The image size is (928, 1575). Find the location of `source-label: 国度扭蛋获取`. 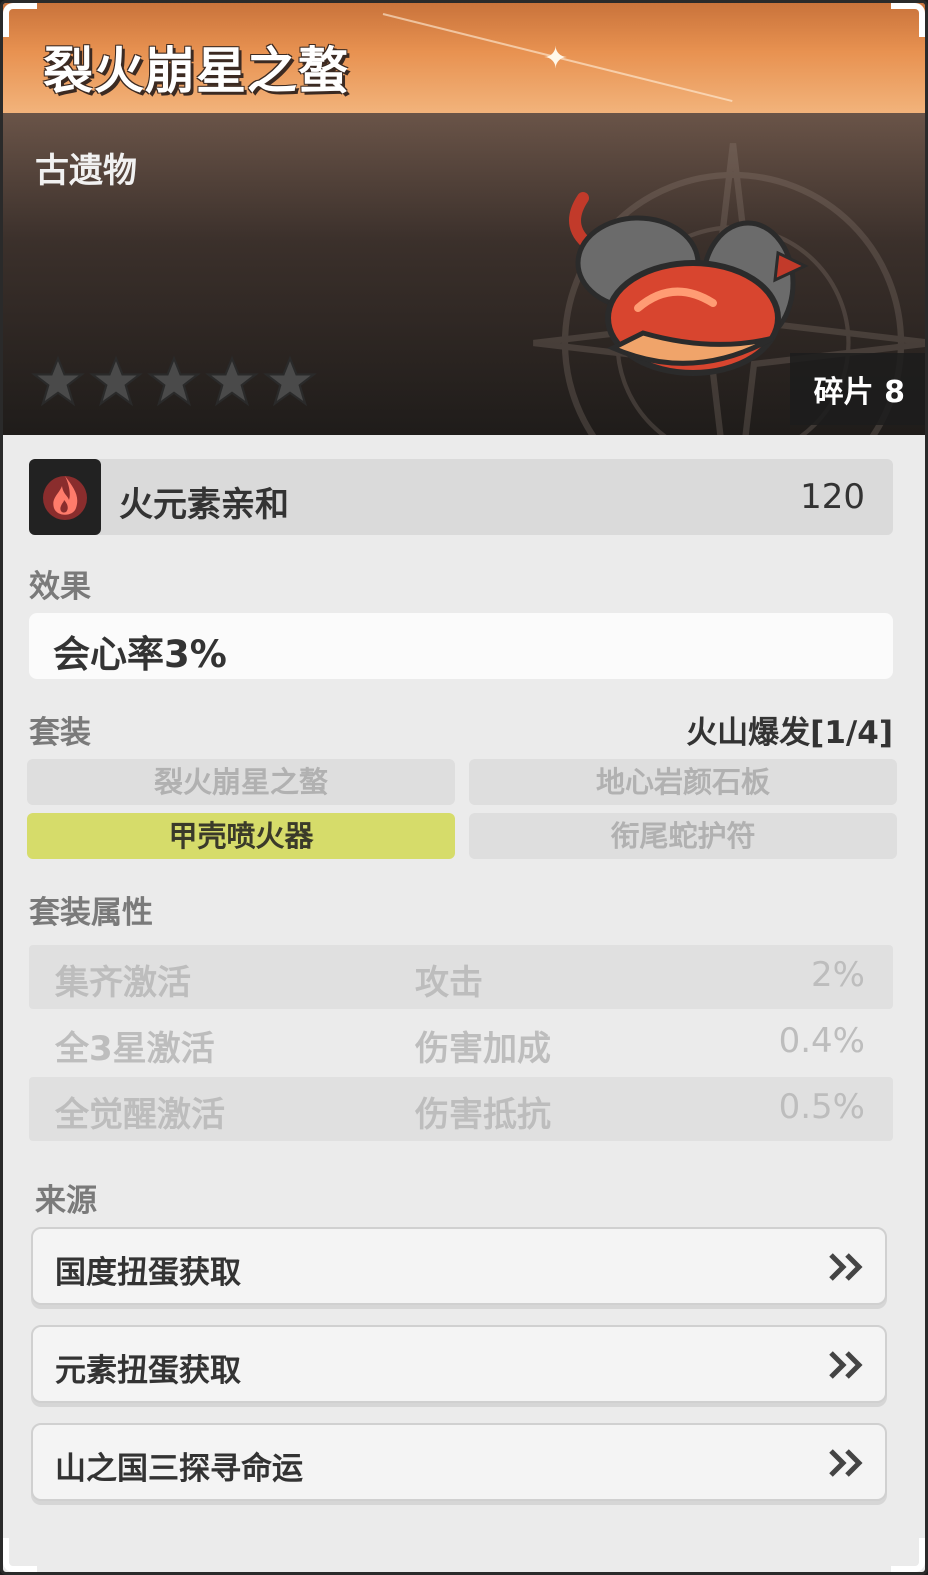

source-label: 国度扭蛋获取 is located at coordinates (148, 1273).